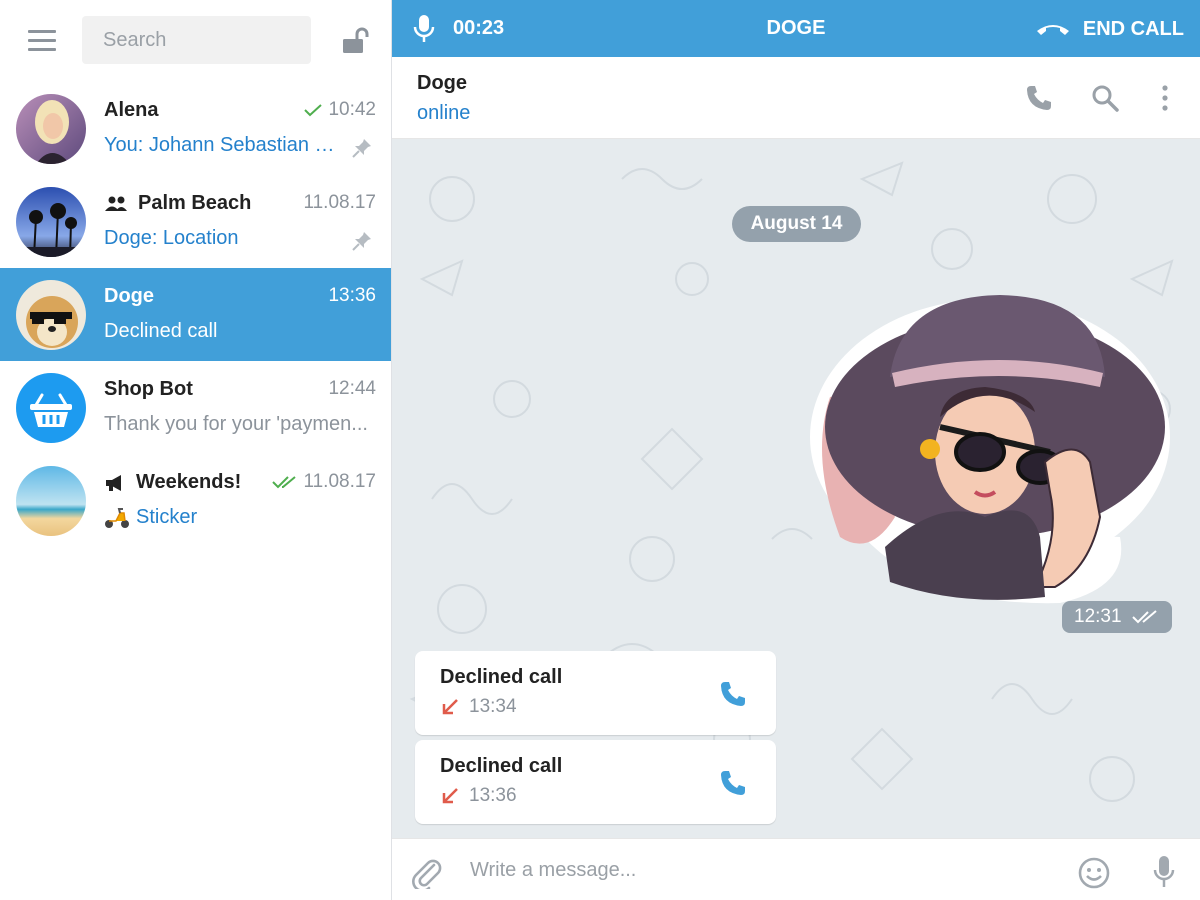 The height and width of the screenshot is (900, 1200). I want to click on chat-last-message: Sticker, so click(240, 517).